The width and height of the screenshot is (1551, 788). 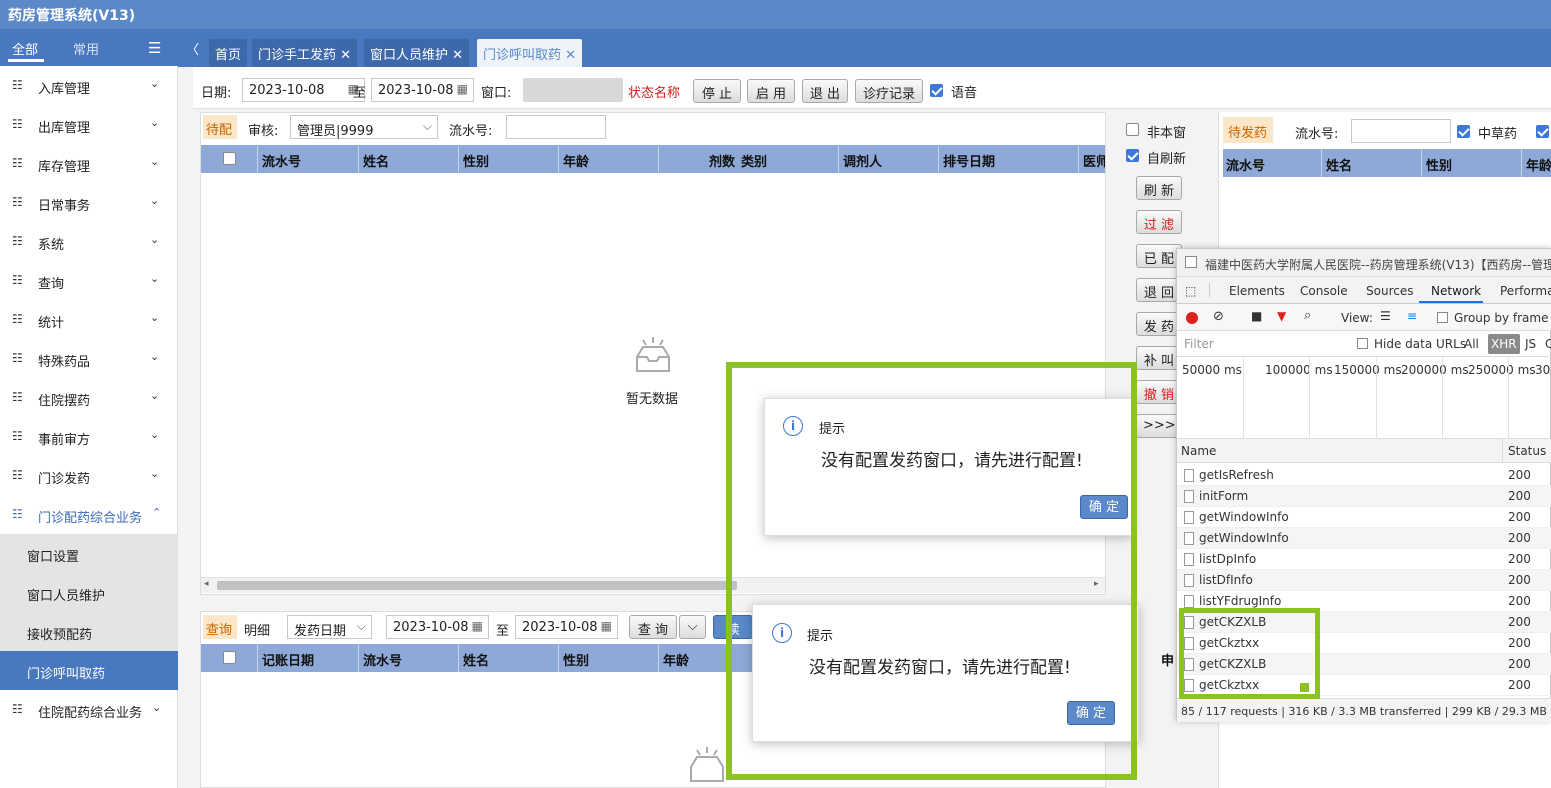 I want to click on herbal-checkbox, so click(x=1463, y=131).